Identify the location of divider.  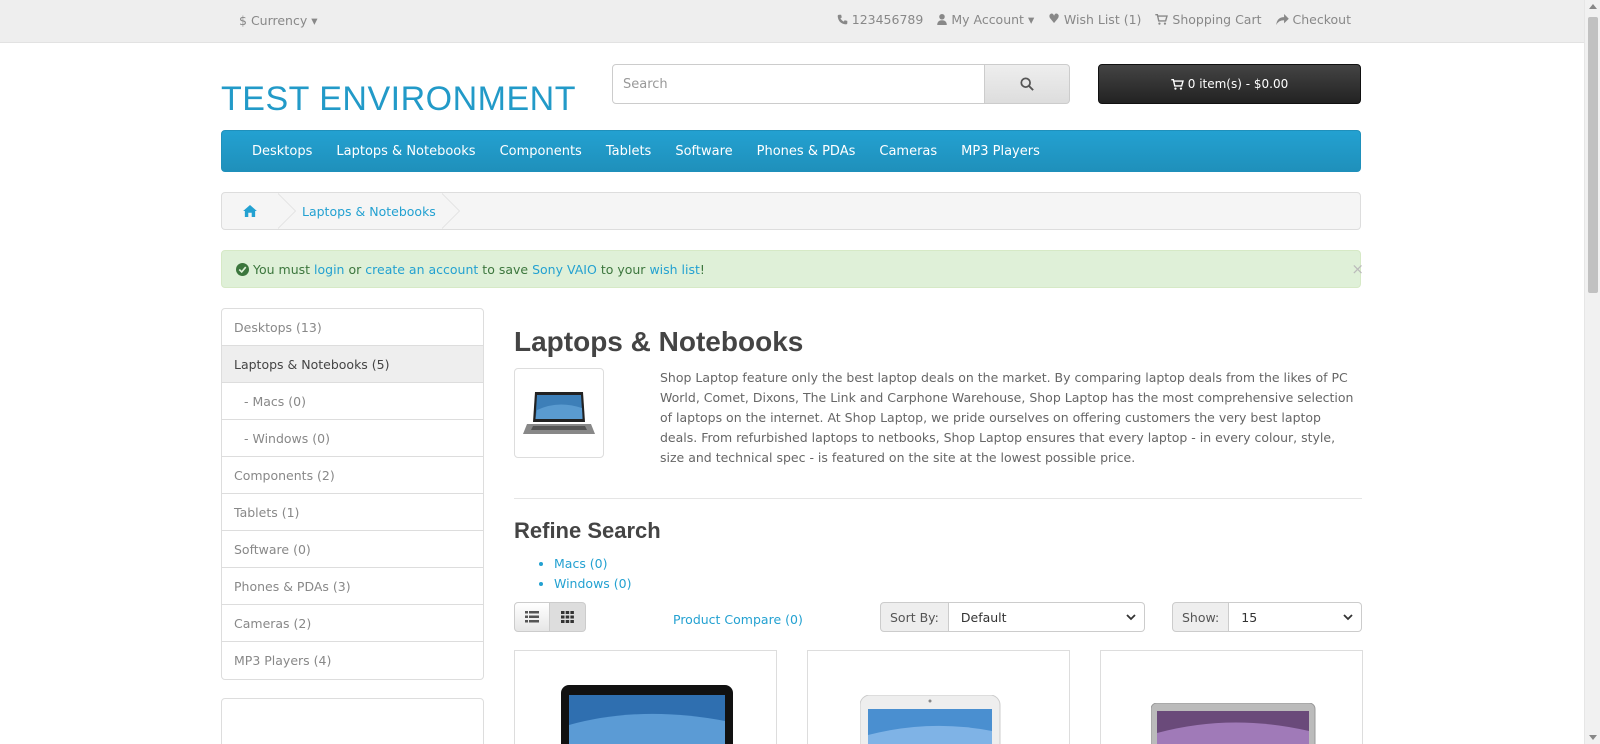
(938, 498).